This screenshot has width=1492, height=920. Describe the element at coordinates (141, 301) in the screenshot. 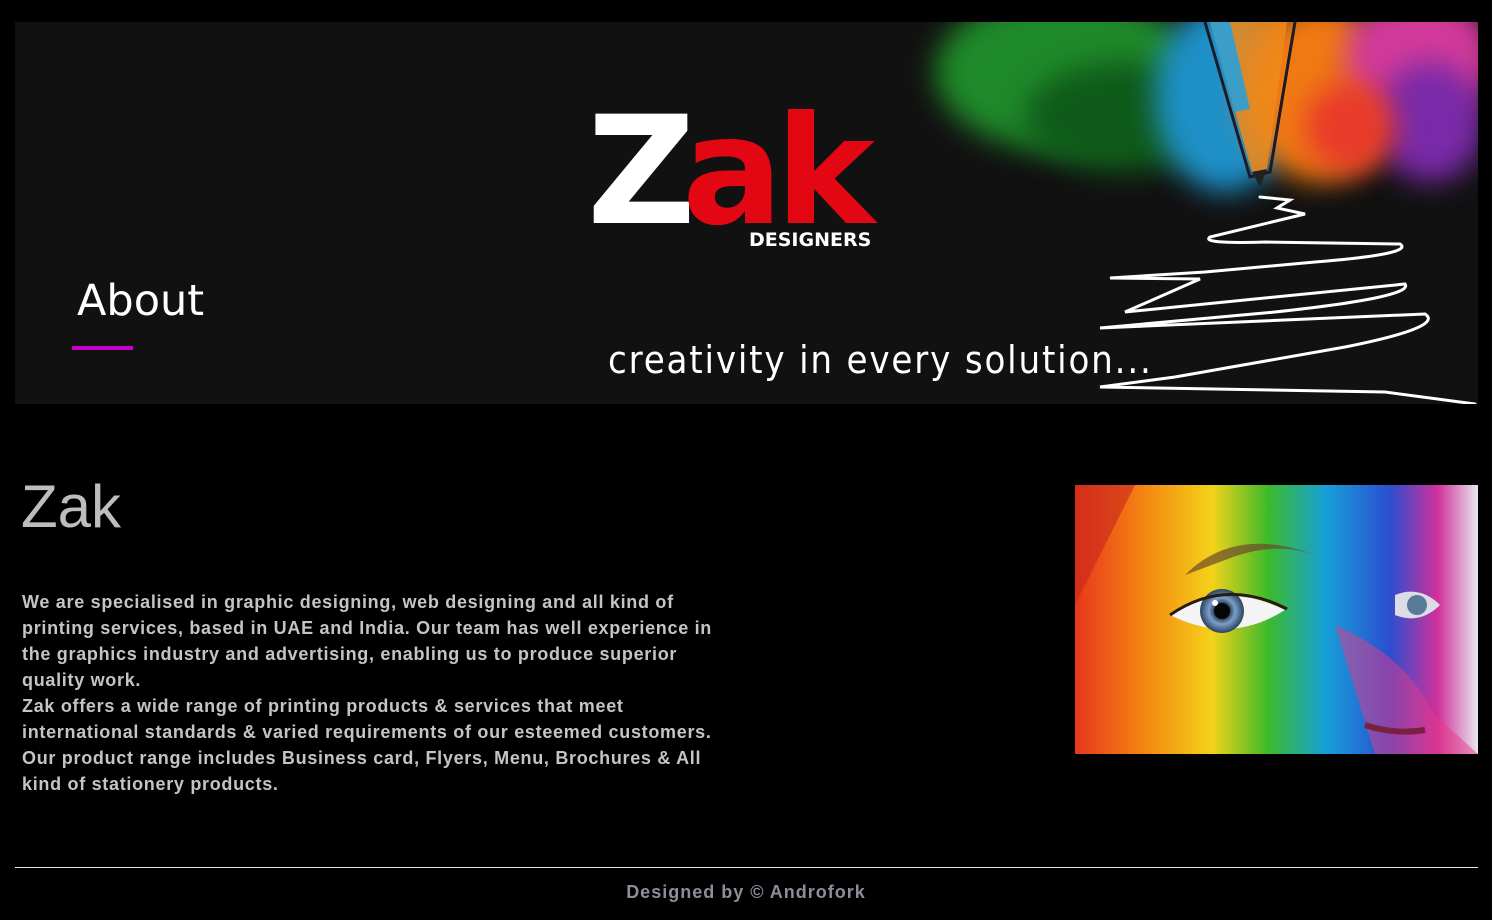

I see `page-title: About` at that location.